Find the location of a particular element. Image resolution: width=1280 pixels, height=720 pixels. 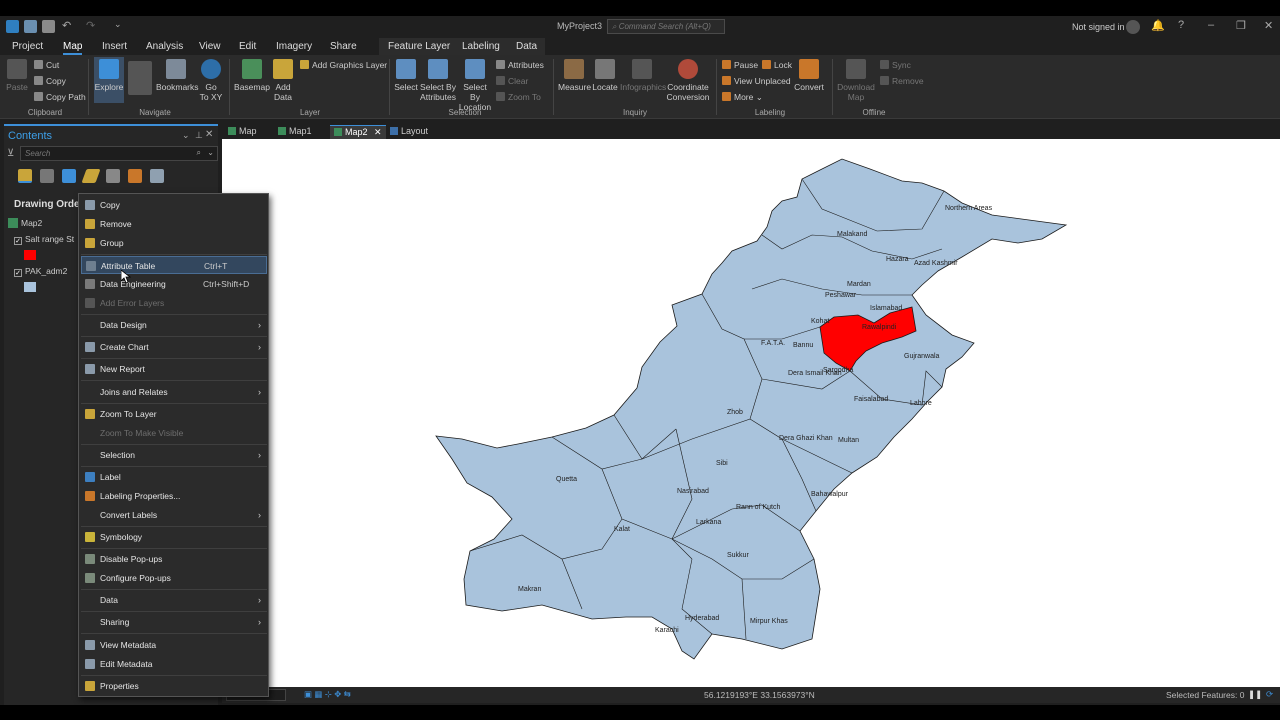

list-by-editing-icon is located at coordinates (91, 176).